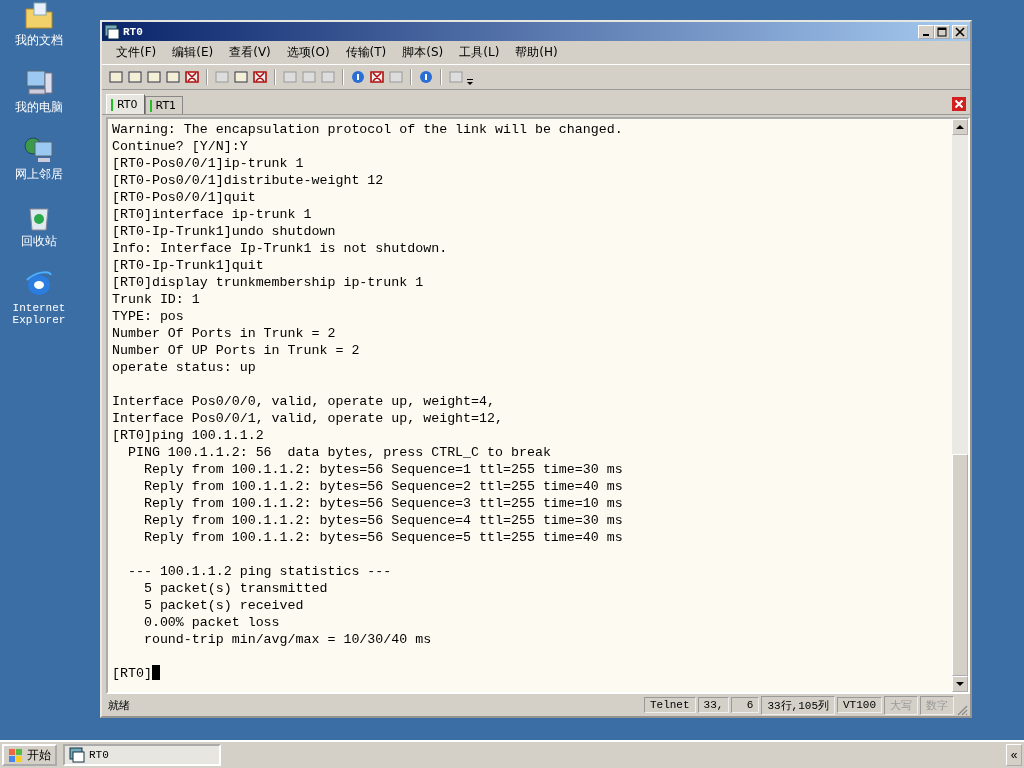 This screenshot has height=768, width=1024. I want to click on terminal-line: Reply from 100.1.1.2: bytes=56 Sequence=1 ttl=255 time=30 ms, so click(382, 469).